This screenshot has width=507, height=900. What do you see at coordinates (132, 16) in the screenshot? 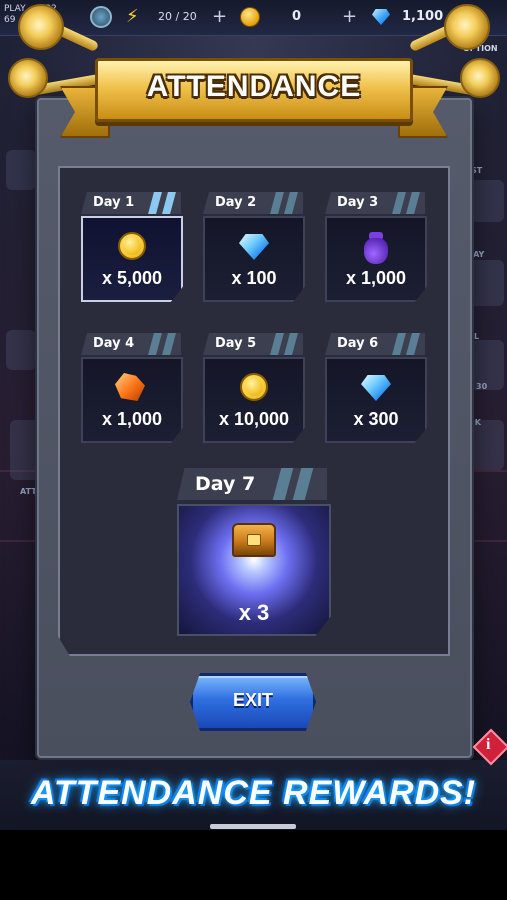
I see `energy-bolt-icon: ⚡` at bounding box center [132, 16].